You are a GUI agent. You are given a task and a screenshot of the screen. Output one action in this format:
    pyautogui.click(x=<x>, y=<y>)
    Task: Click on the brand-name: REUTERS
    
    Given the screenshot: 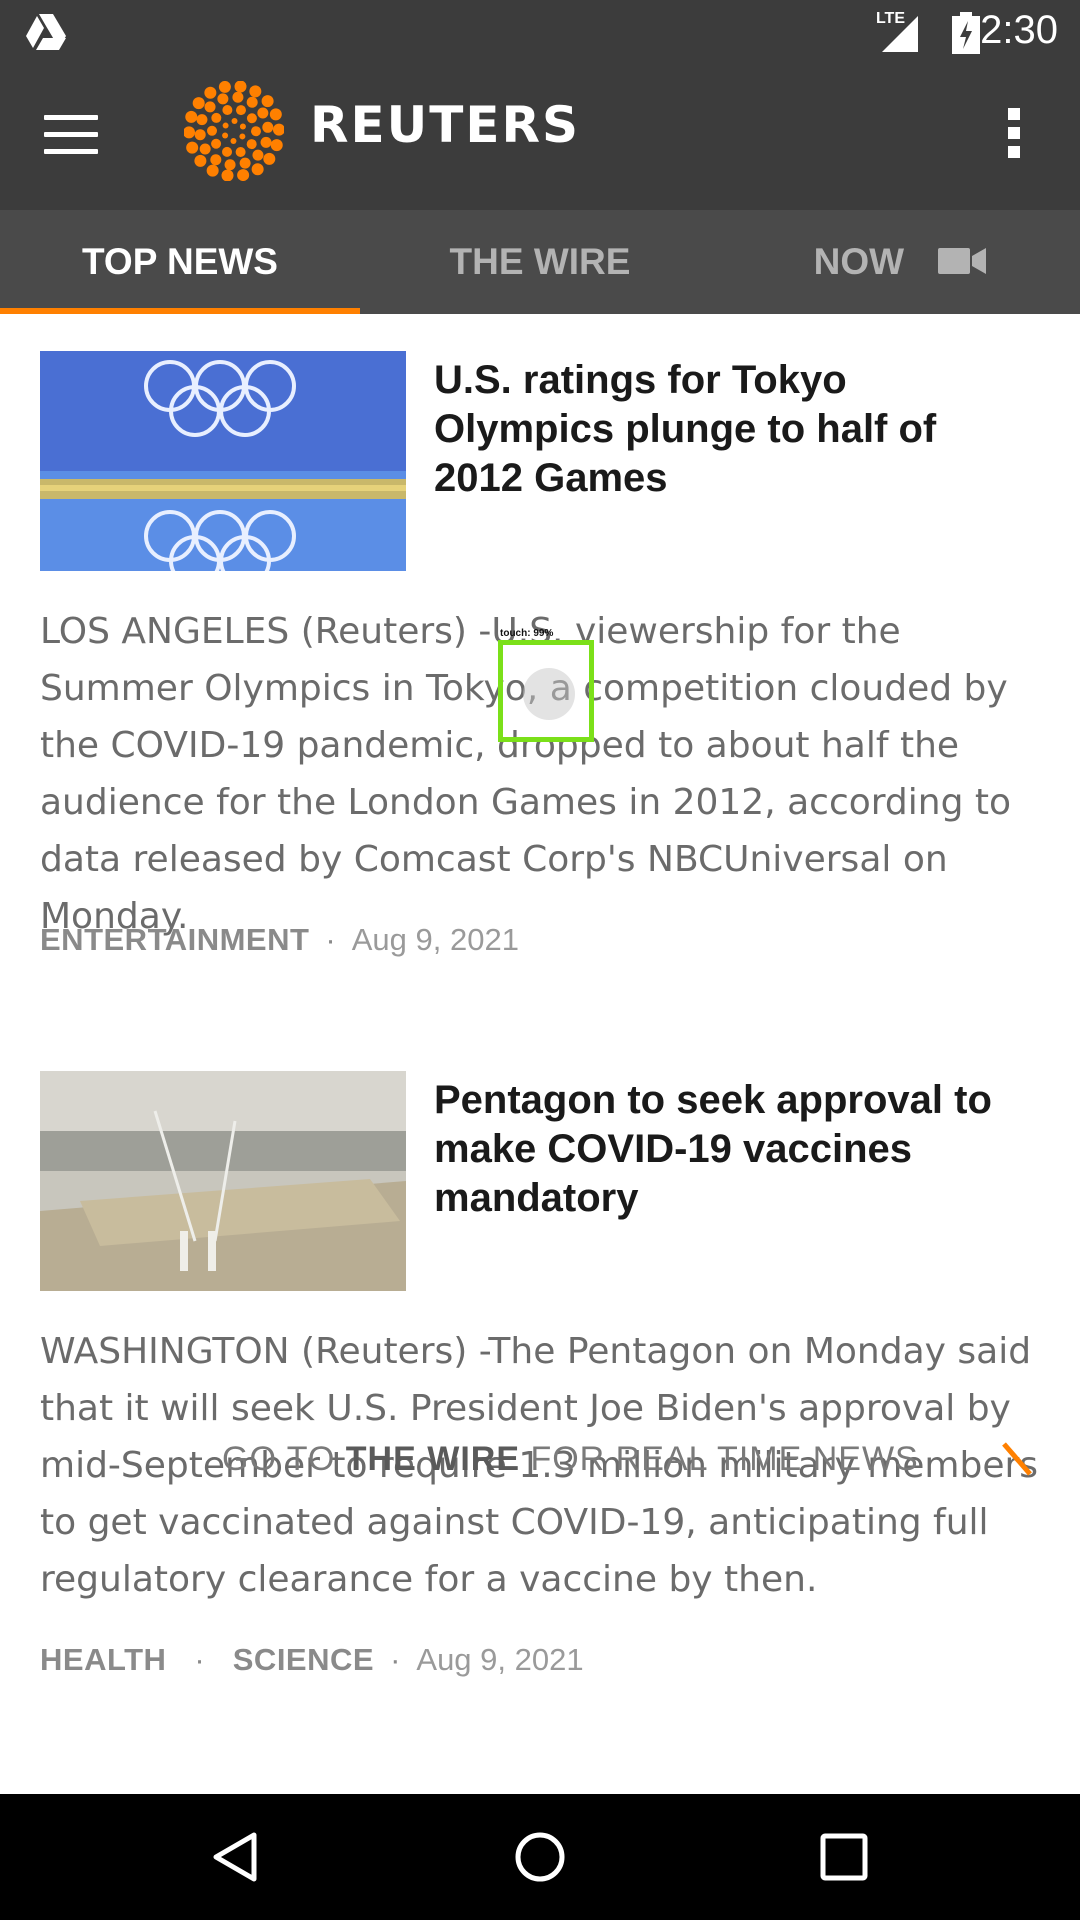 What is the action you would take?
    pyautogui.click(x=445, y=125)
    